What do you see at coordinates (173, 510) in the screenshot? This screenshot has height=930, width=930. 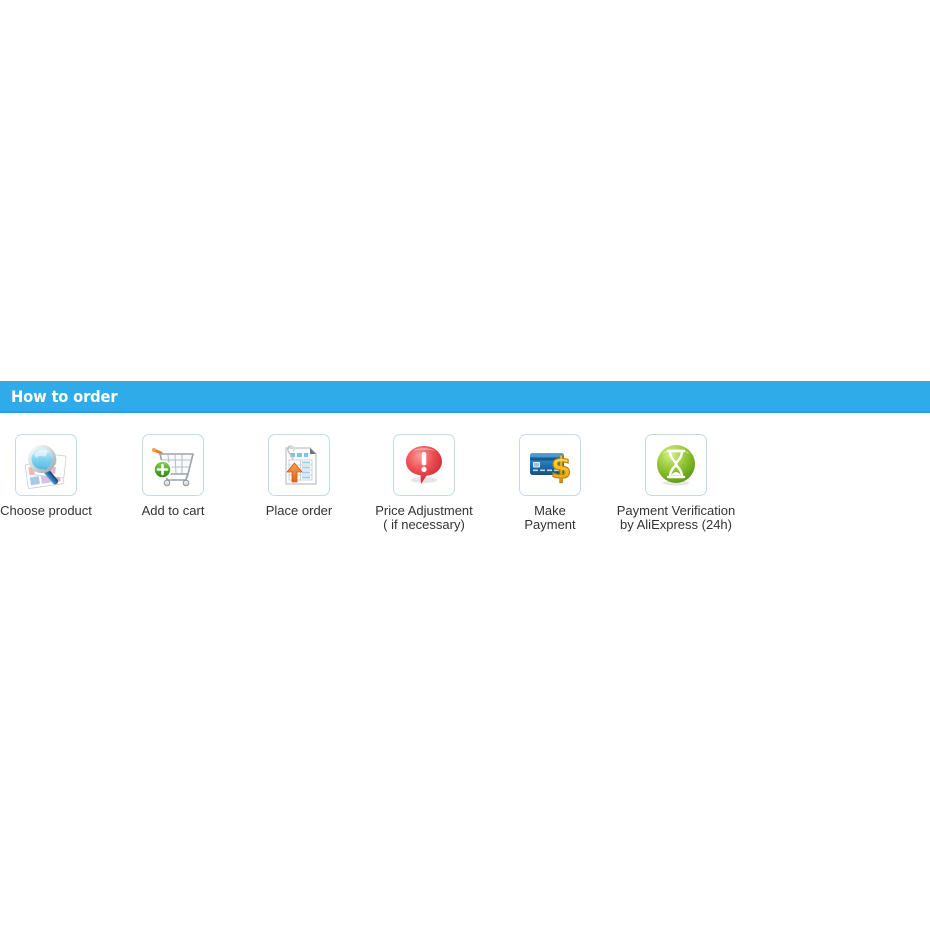 I see `step-add-to-cart-label: Add to cart` at bounding box center [173, 510].